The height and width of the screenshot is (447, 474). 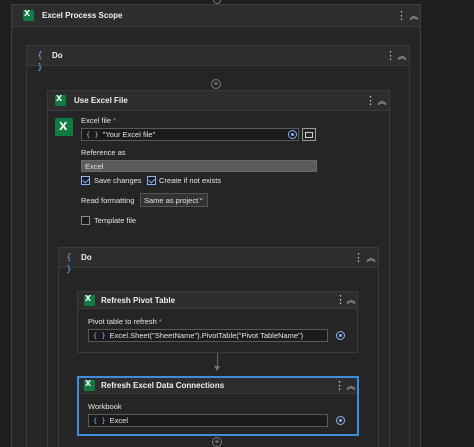 What do you see at coordinates (216, 16) in the screenshot?
I see `excel-process-scope-header: Excel Process Scope` at bounding box center [216, 16].